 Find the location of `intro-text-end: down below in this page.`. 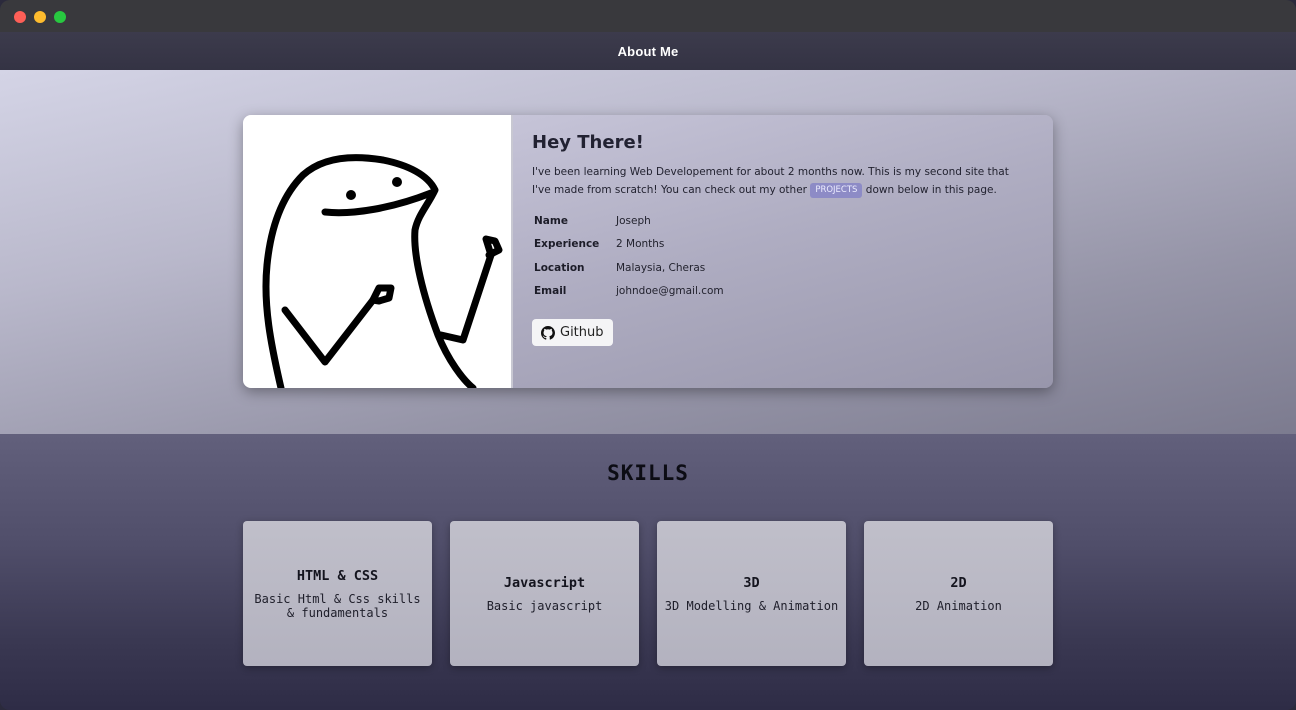

intro-text-end: down below in this page. is located at coordinates (929, 190).